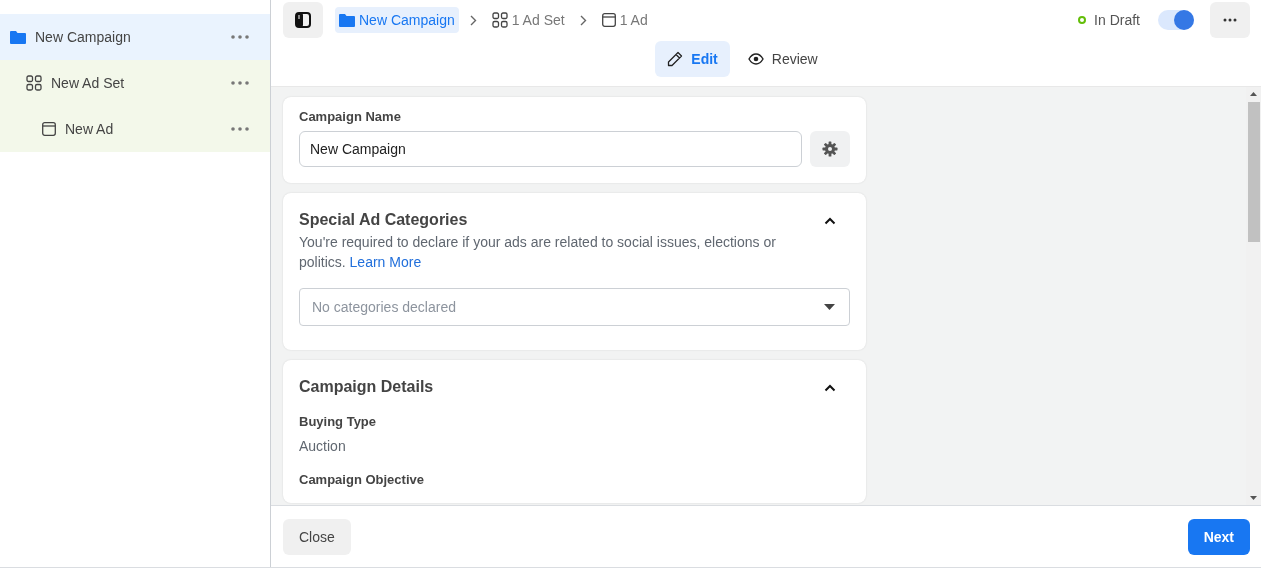  I want to click on mode-tab: Review, so click(782, 59).